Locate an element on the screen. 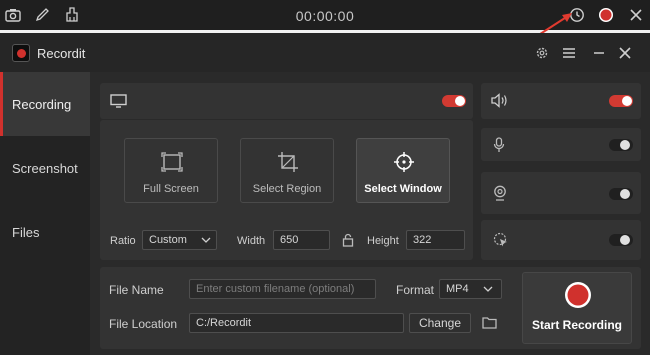 Image resolution: width=650 pixels, height=355 pixels. sidebar-item-label: Screenshot is located at coordinates (45, 168).